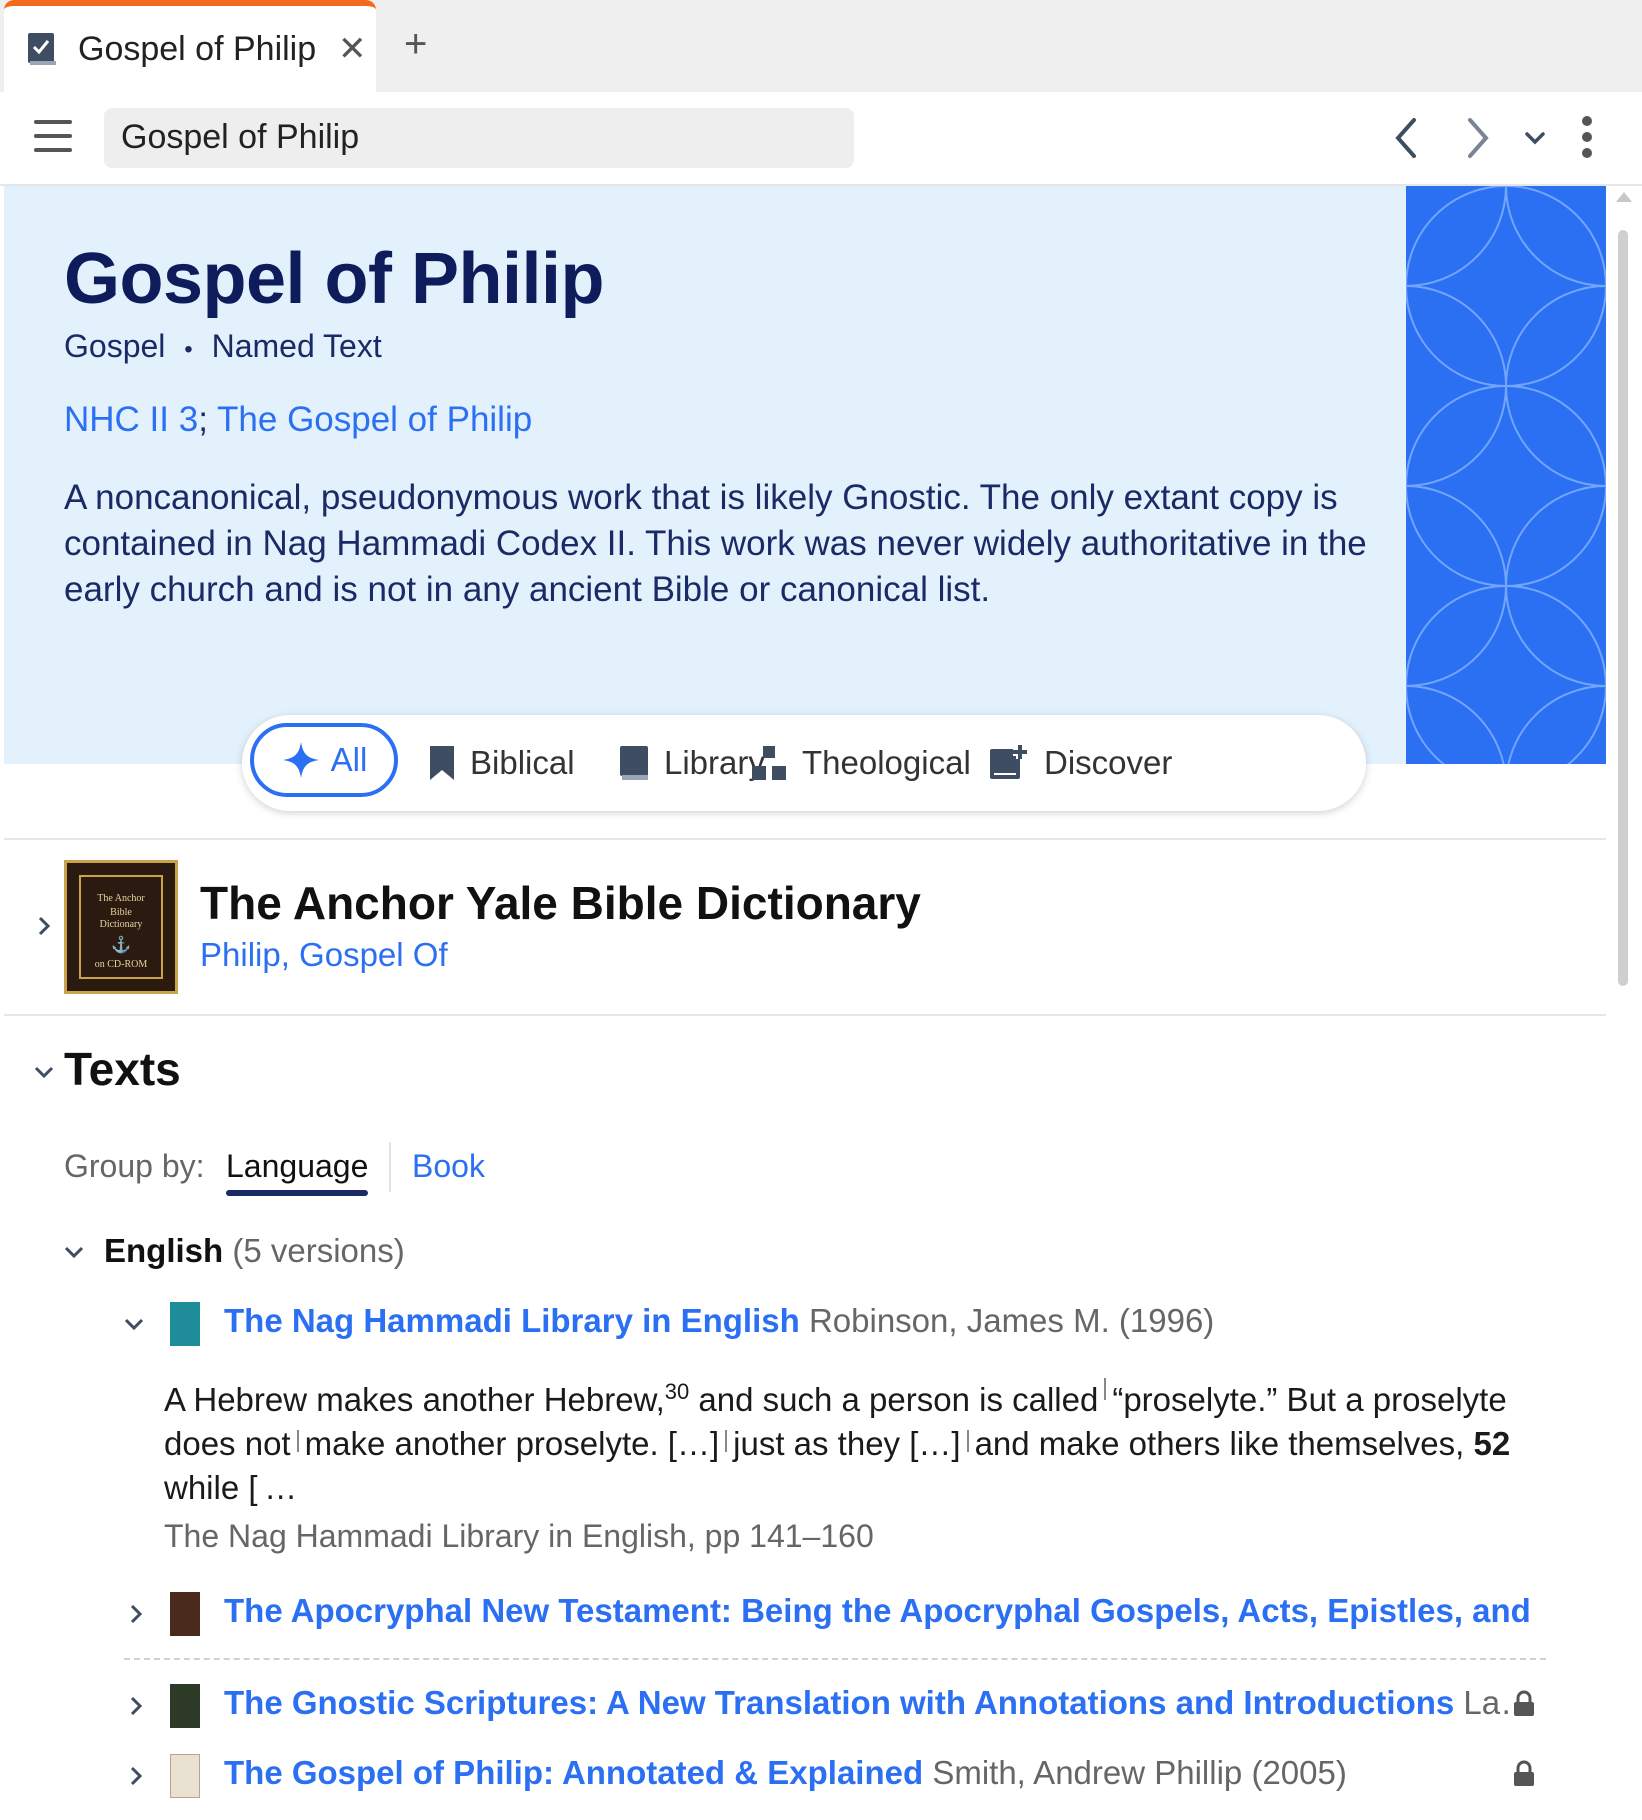 Image resolution: width=1642 pixels, height=1820 pixels. I want to click on close-icon: ✕, so click(352, 49).